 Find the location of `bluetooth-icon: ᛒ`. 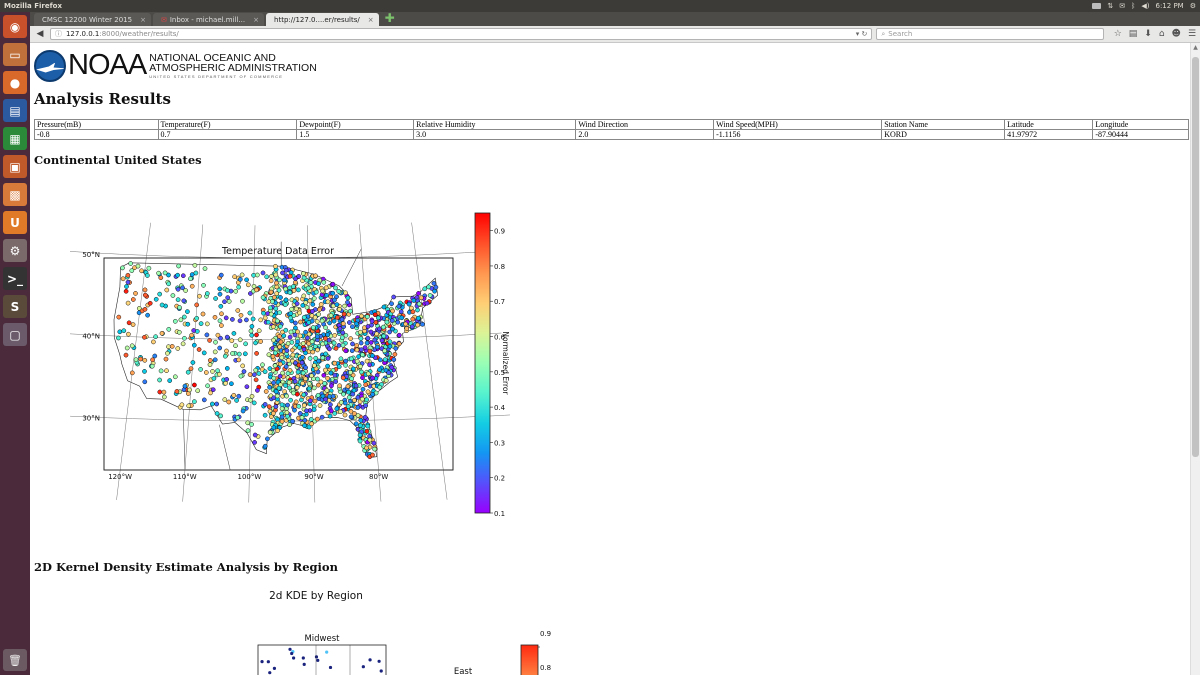

bluetooth-icon: ᛒ is located at coordinates (1133, 6).